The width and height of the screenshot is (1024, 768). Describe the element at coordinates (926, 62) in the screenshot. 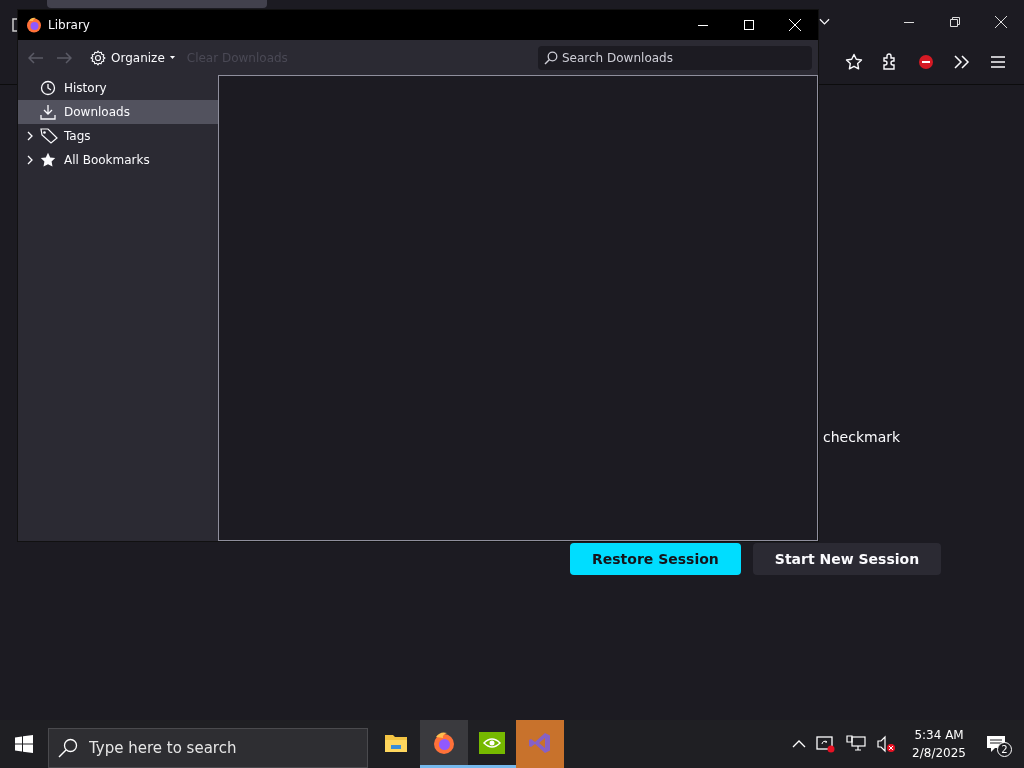

I see `shield-icon` at that location.